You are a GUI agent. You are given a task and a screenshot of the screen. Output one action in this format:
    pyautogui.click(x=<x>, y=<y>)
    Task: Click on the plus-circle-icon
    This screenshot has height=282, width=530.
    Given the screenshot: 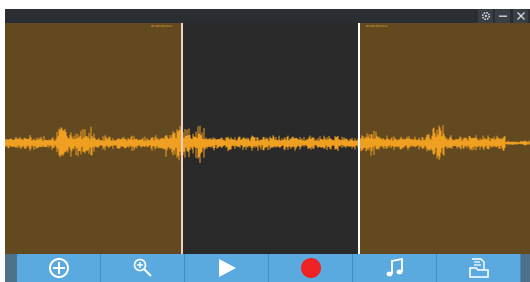 What is the action you would take?
    pyautogui.click(x=58, y=268)
    